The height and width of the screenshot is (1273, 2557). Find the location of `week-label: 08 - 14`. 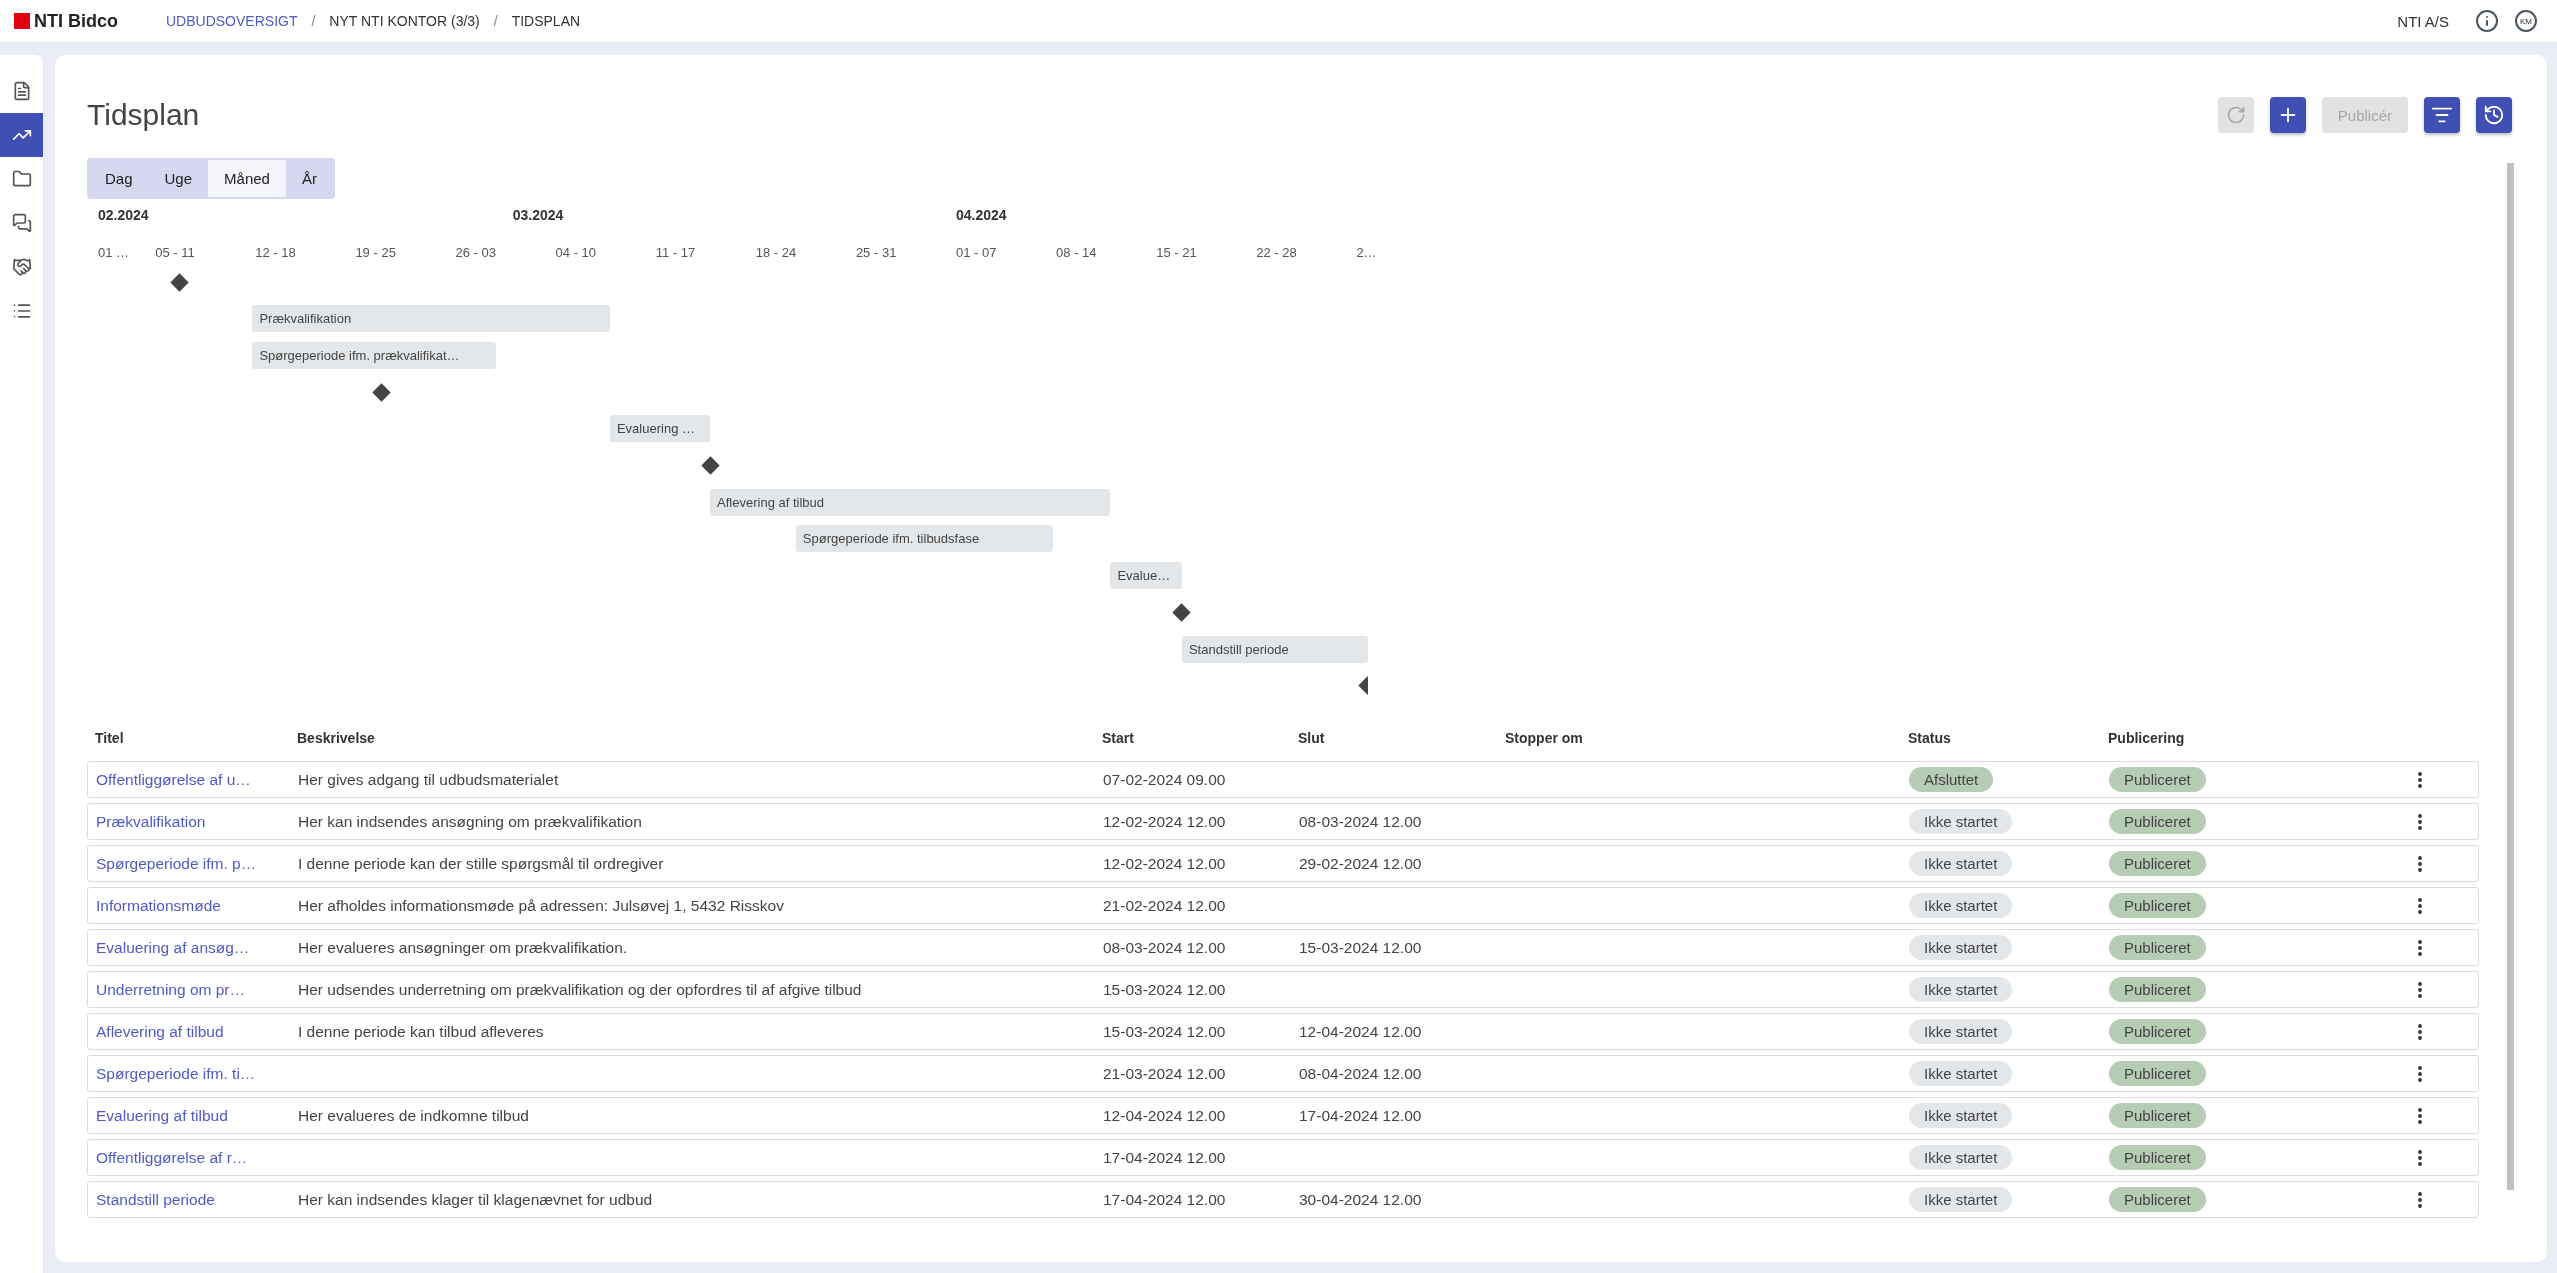

week-label: 08 - 14 is located at coordinates (1076, 252).